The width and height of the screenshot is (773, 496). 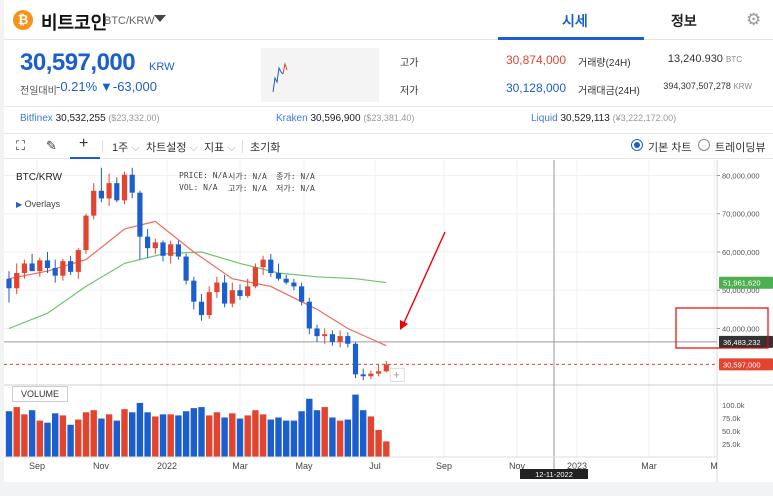 I want to click on header-bar: ₿ 비트코인 BTC/KRW 시세 정보 ⚙, so click(x=388, y=20).